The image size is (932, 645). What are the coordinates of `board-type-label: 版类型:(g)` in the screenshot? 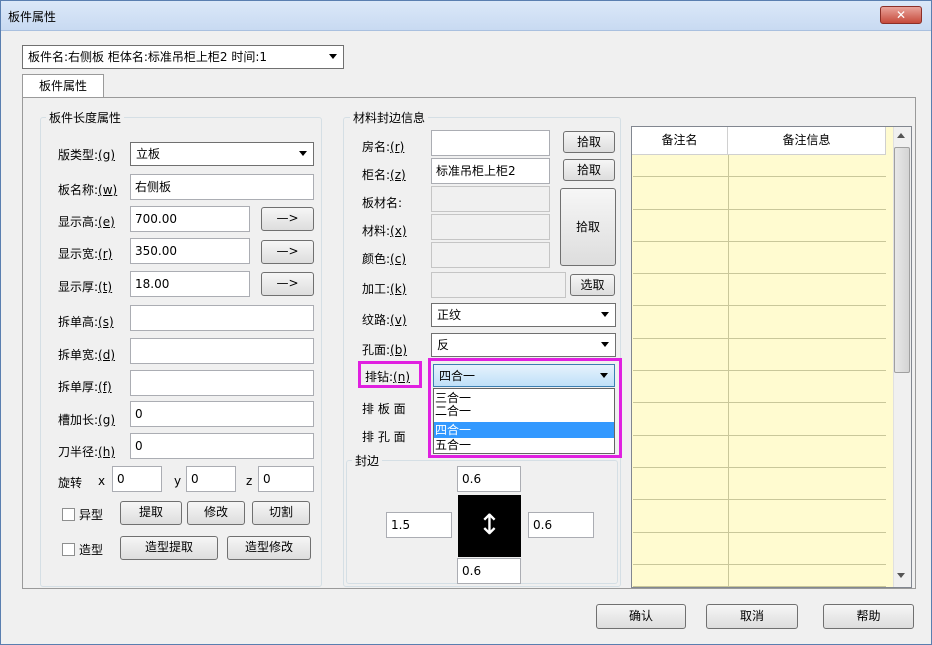 It's located at (87, 155).